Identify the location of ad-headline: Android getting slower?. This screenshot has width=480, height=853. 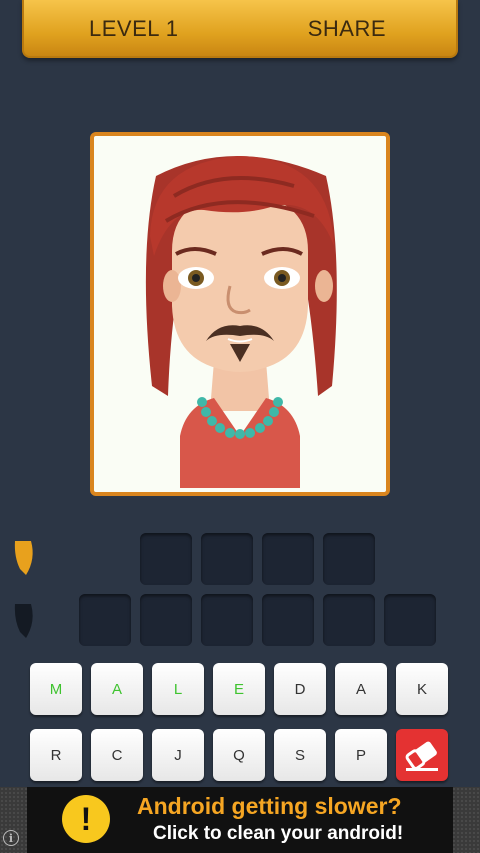
(269, 806).